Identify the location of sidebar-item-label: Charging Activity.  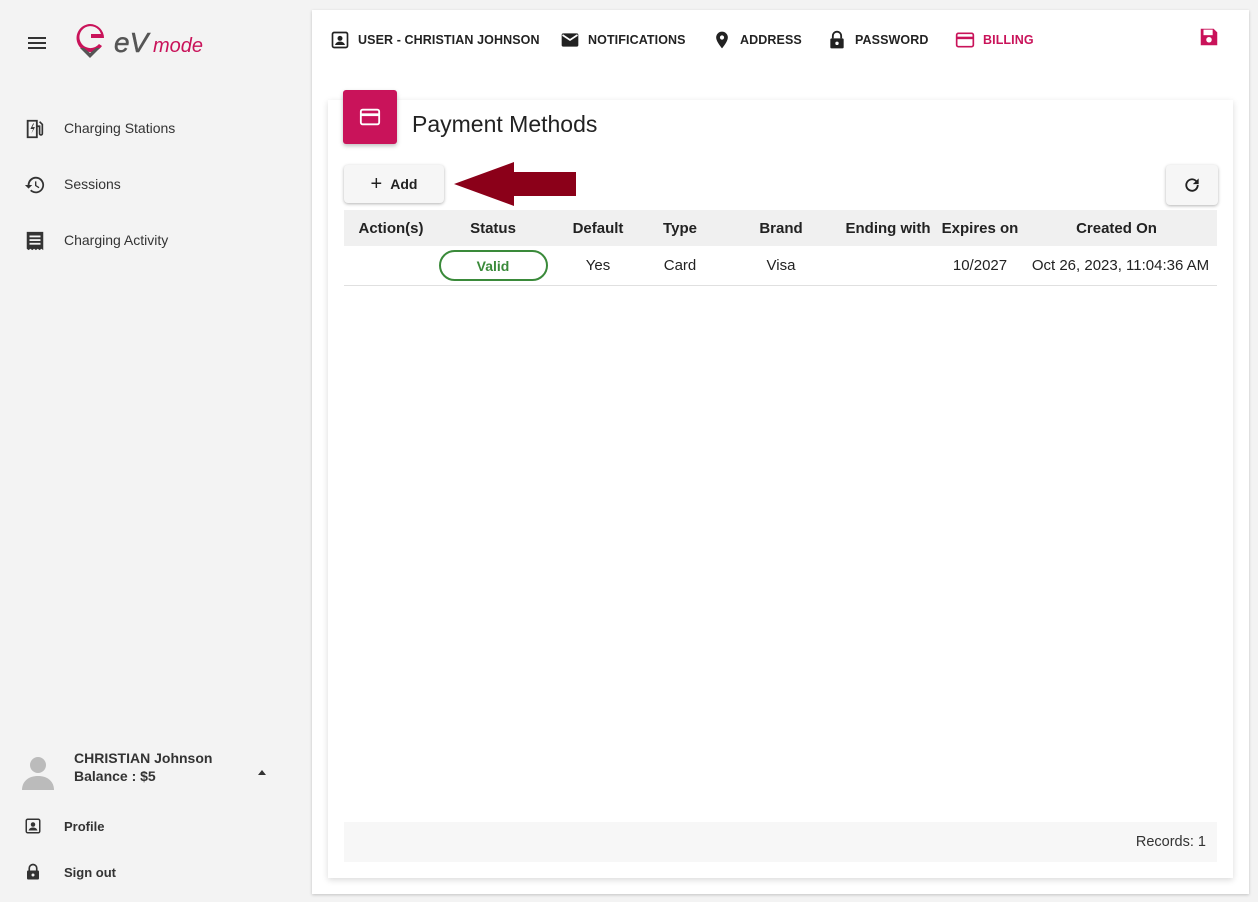
(116, 240).